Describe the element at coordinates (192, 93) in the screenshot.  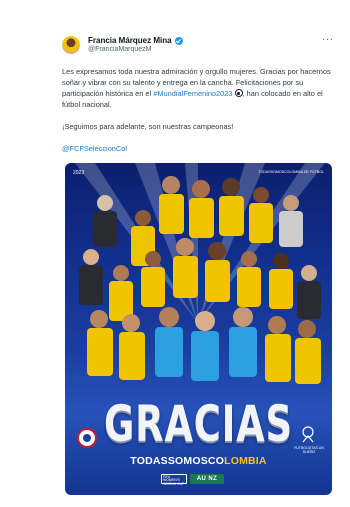
I see `hashtag-link: #MundialFemenino2023` at that location.